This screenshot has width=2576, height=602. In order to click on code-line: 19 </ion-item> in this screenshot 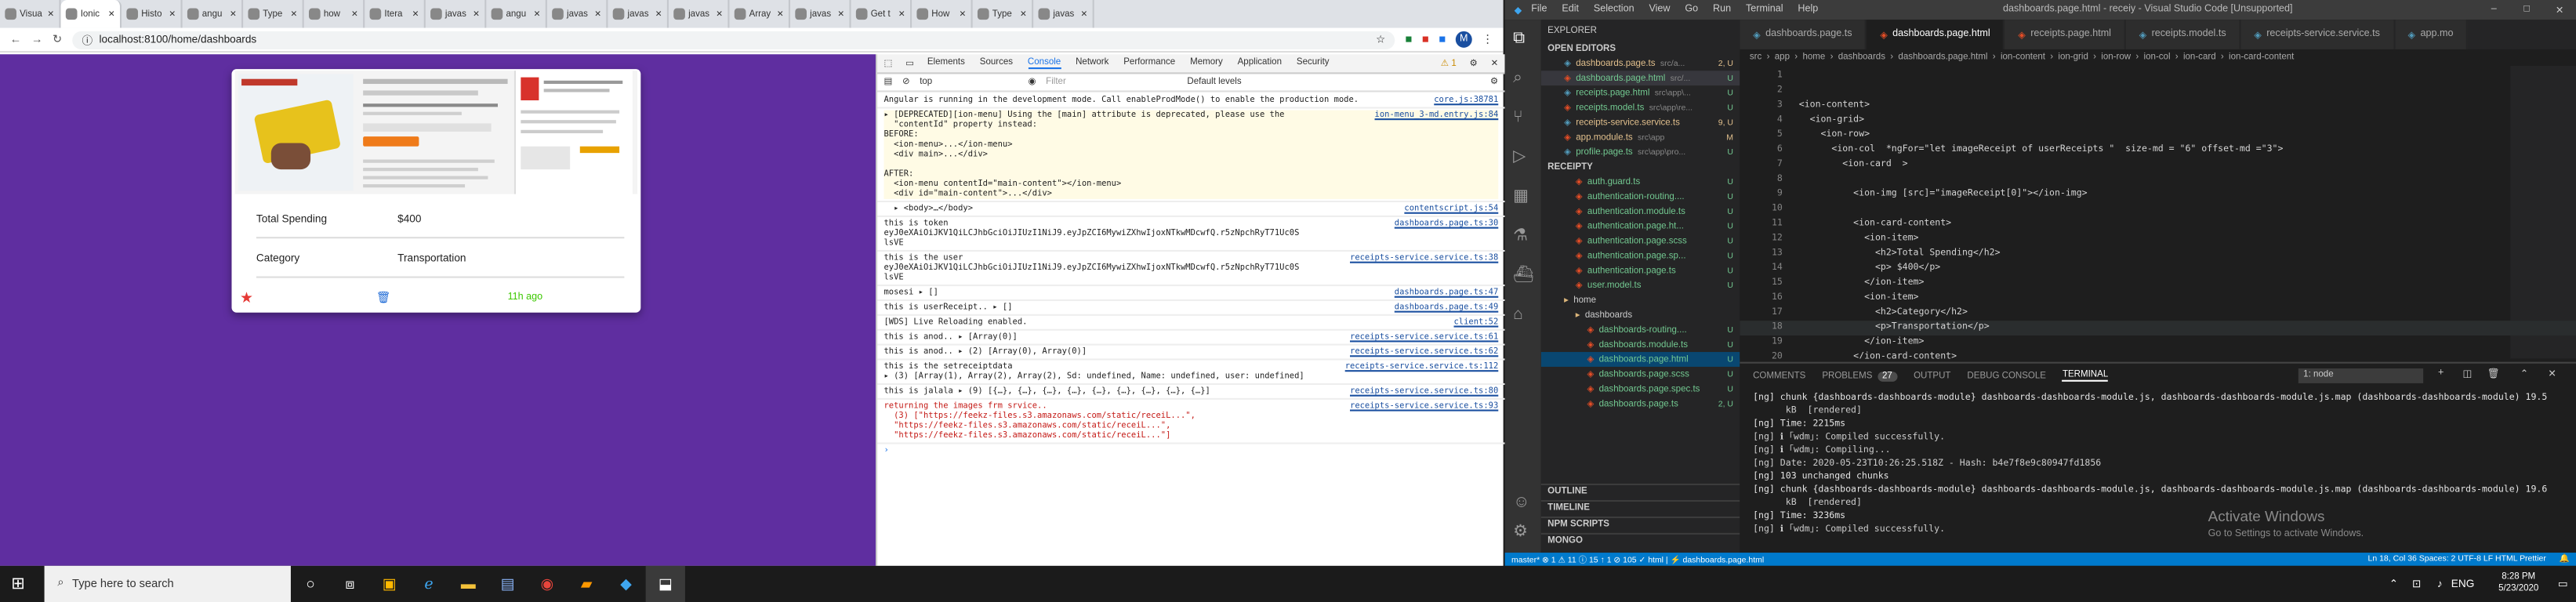, I will do `click(2158, 342)`.